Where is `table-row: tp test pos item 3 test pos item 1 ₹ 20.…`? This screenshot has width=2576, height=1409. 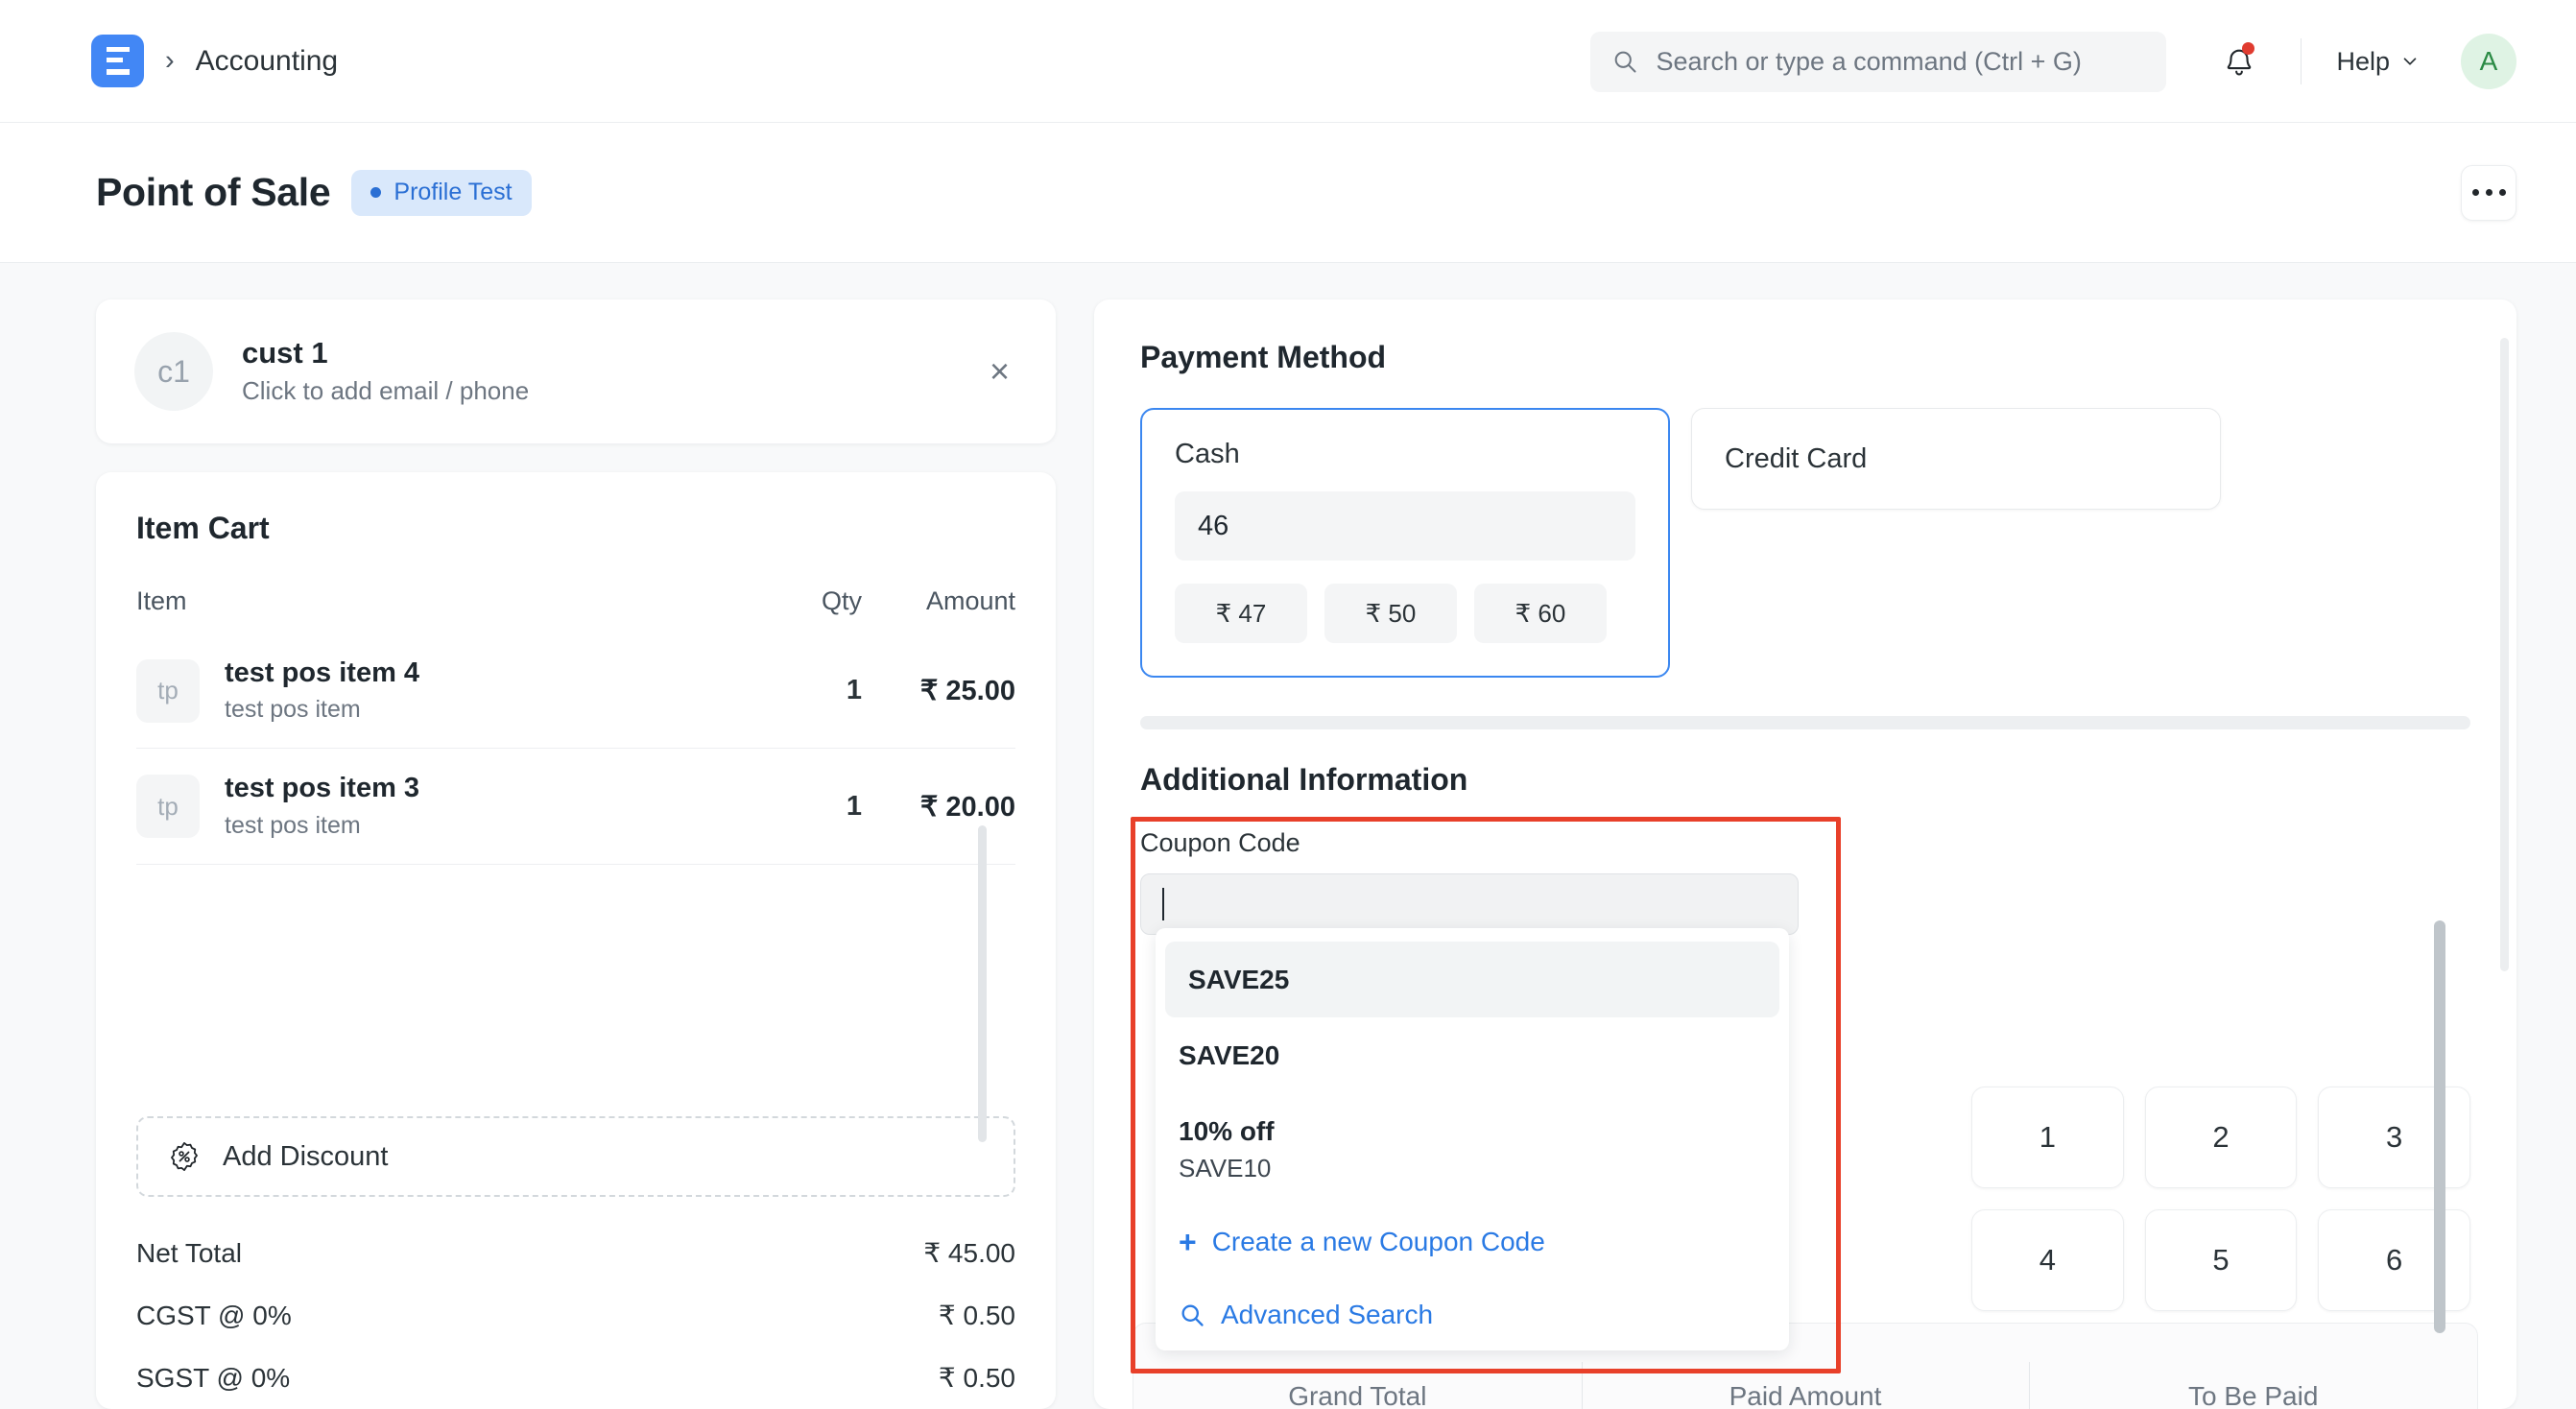 table-row: tp test pos item 3 test pos item 1 ₹ 20.… is located at coordinates (575, 807).